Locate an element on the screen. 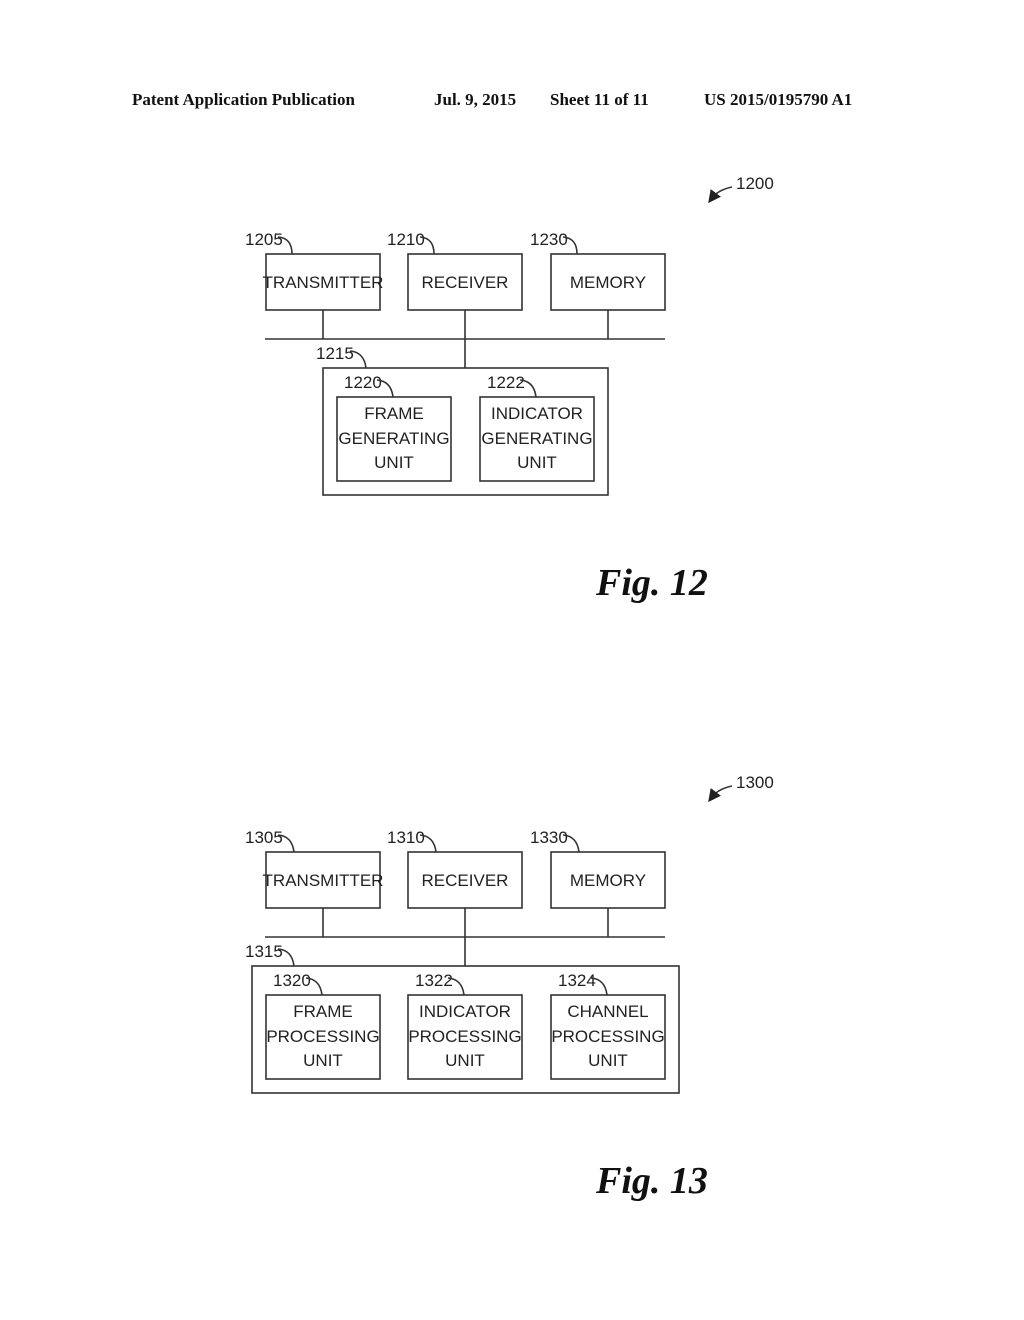 This screenshot has height=1320, width=1024. ref-label: 1310 is located at coordinates (406, 837).